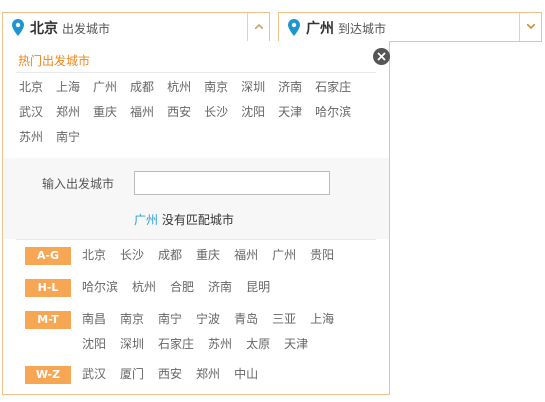 Image resolution: width=545 pixels, height=402 pixels. Describe the element at coordinates (102, 287) in the screenshot. I see `city-link: 哈尔滨` at that location.